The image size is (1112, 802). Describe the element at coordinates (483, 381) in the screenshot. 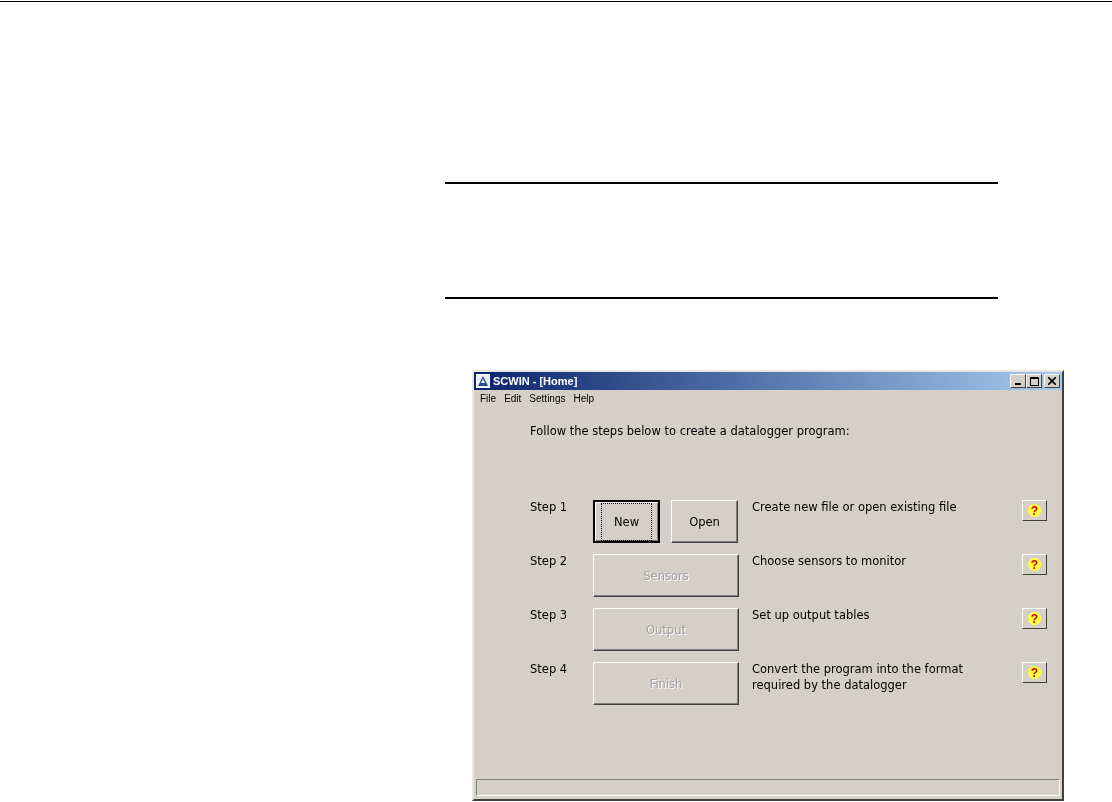

I see `app-icon` at that location.